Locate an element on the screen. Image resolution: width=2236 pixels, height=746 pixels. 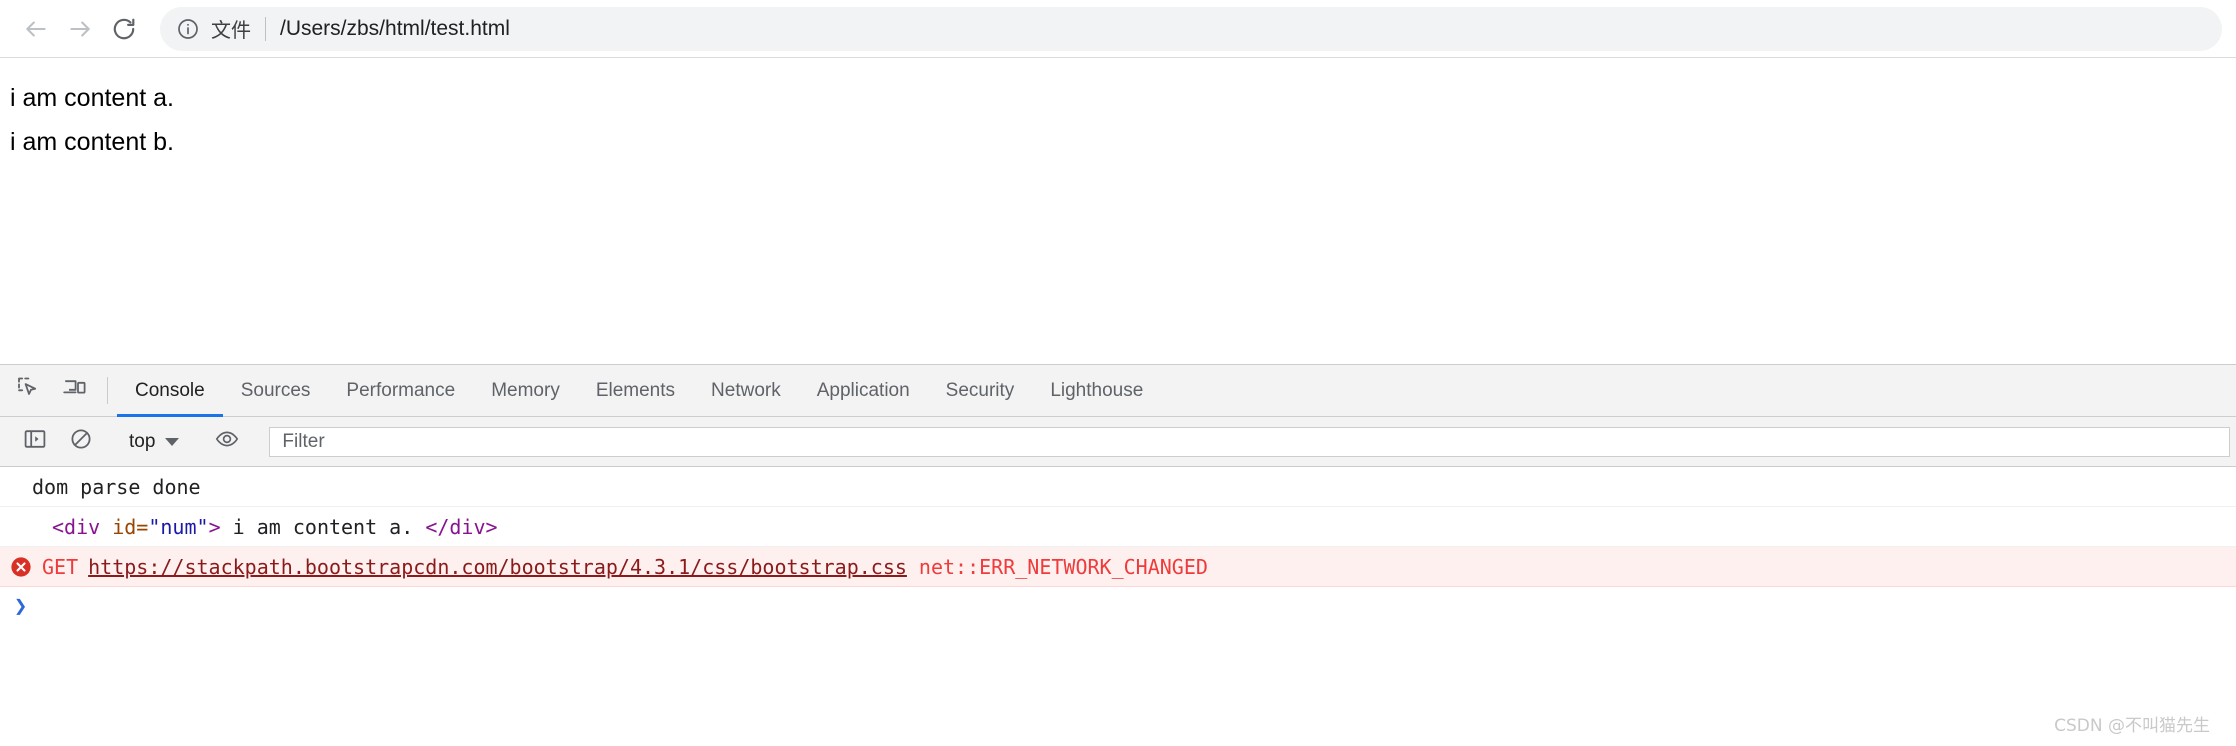
inspect-element-button is located at coordinates (29, 390).